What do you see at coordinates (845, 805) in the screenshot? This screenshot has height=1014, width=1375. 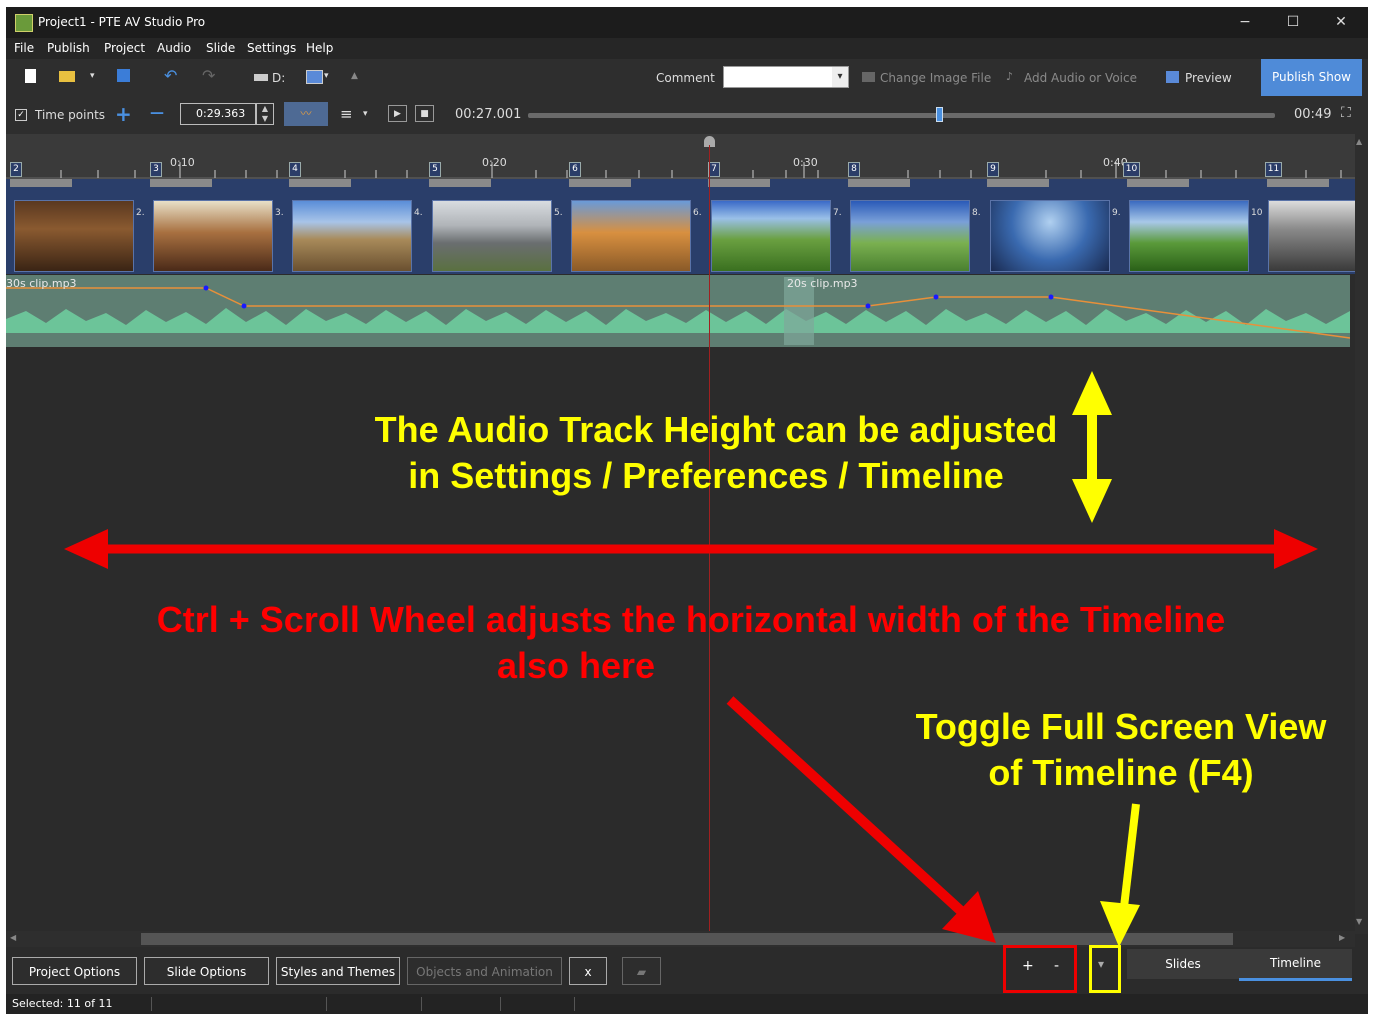 I see `red-diagonal-arrow` at bounding box center [845, 805].